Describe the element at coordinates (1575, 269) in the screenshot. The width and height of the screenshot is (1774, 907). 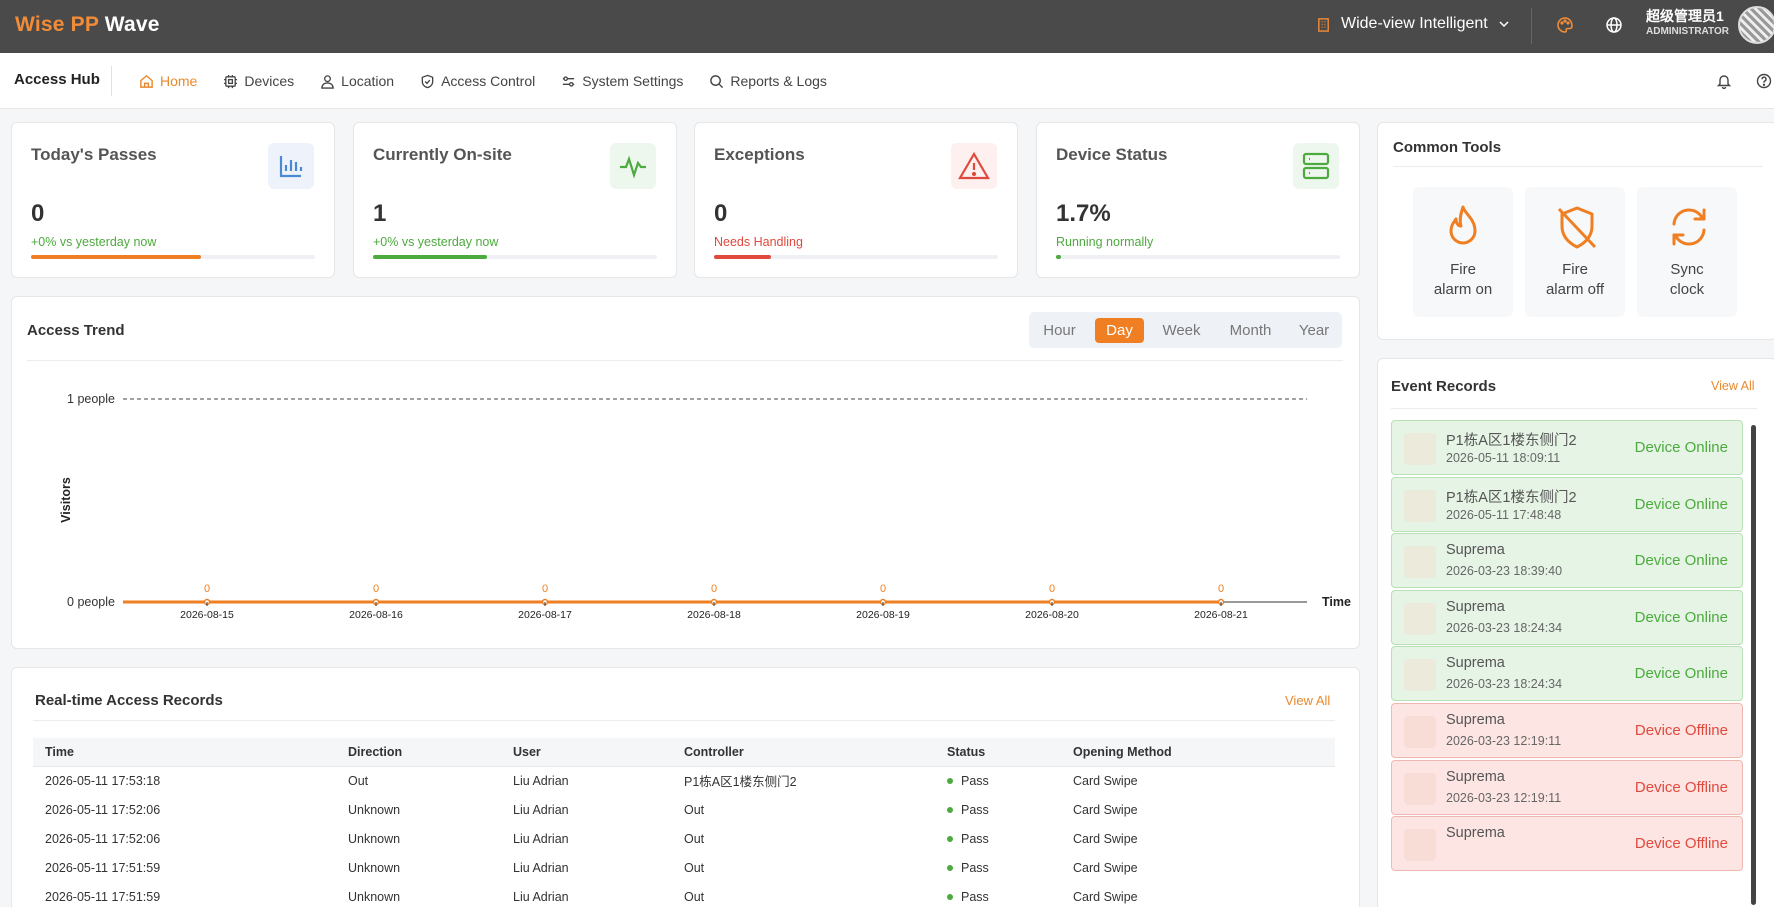
I see `tool-label: Fire` at that location.